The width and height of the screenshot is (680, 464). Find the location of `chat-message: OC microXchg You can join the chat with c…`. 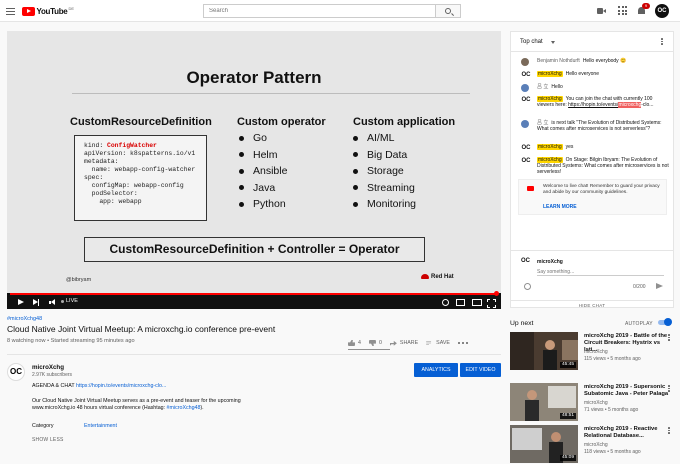

chat-message: OC microXchg You can join the chat with c… is located at coordinates (595, 102).